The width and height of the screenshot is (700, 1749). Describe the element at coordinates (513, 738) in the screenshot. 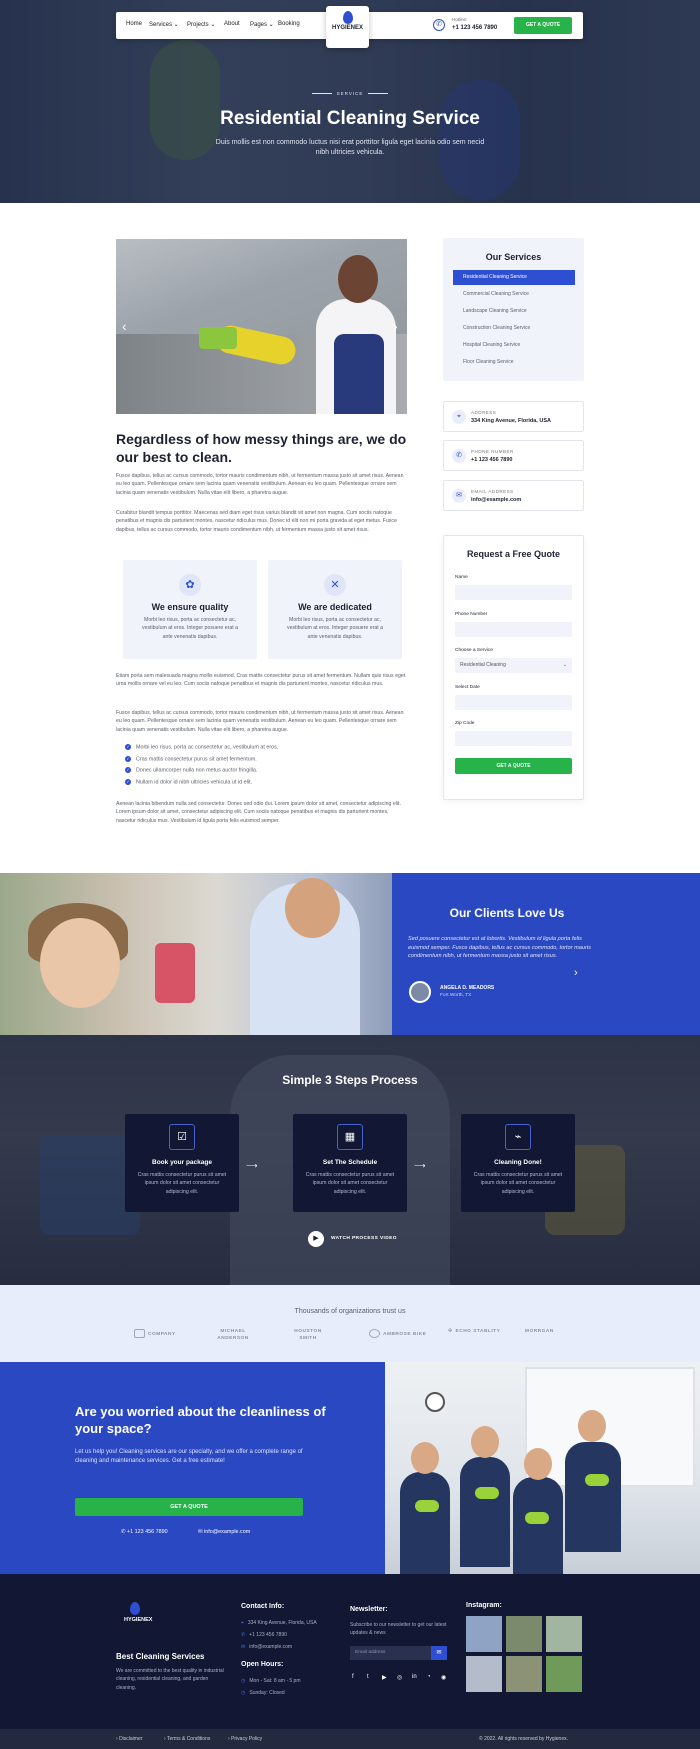

I see `zip-field` at that location.